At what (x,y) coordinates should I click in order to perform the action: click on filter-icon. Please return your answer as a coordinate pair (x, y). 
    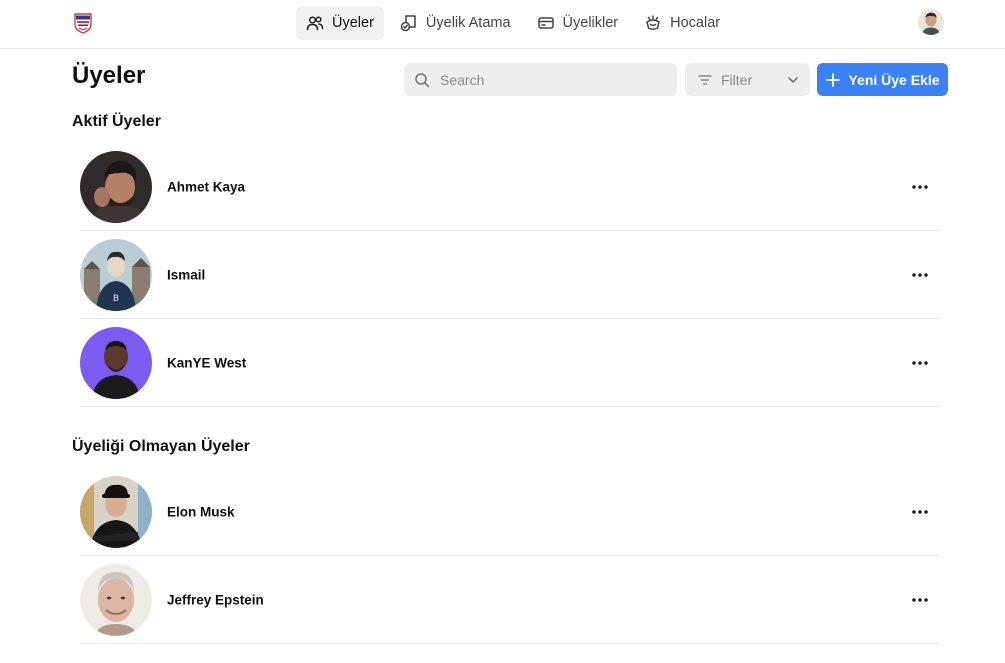
    Looking at the image, I should click on (705, 80).